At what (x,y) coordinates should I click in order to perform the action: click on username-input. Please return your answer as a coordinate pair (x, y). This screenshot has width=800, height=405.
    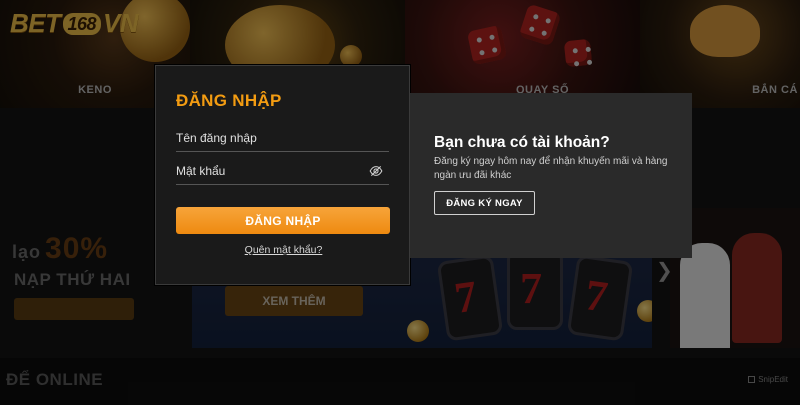
    Looking at the image, I should click on (282, 138).